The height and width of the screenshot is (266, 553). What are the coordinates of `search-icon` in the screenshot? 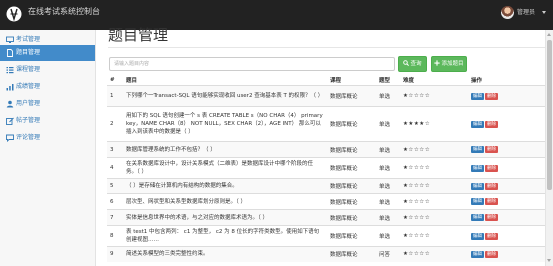 It's located at (406, 63).